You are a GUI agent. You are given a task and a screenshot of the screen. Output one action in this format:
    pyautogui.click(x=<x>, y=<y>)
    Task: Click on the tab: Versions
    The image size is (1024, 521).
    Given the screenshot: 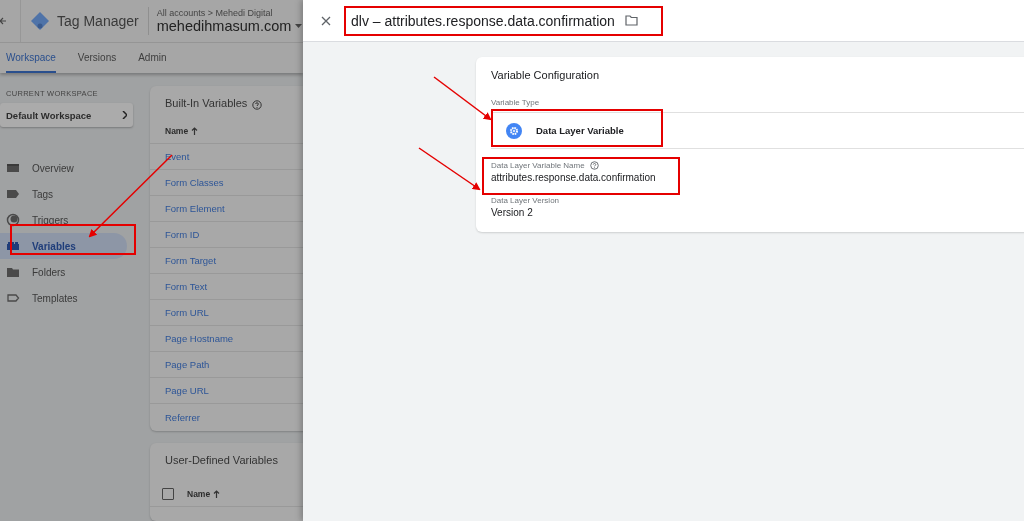 What is the action you would take?
    pyautogui.click(x=97, y=58)
    